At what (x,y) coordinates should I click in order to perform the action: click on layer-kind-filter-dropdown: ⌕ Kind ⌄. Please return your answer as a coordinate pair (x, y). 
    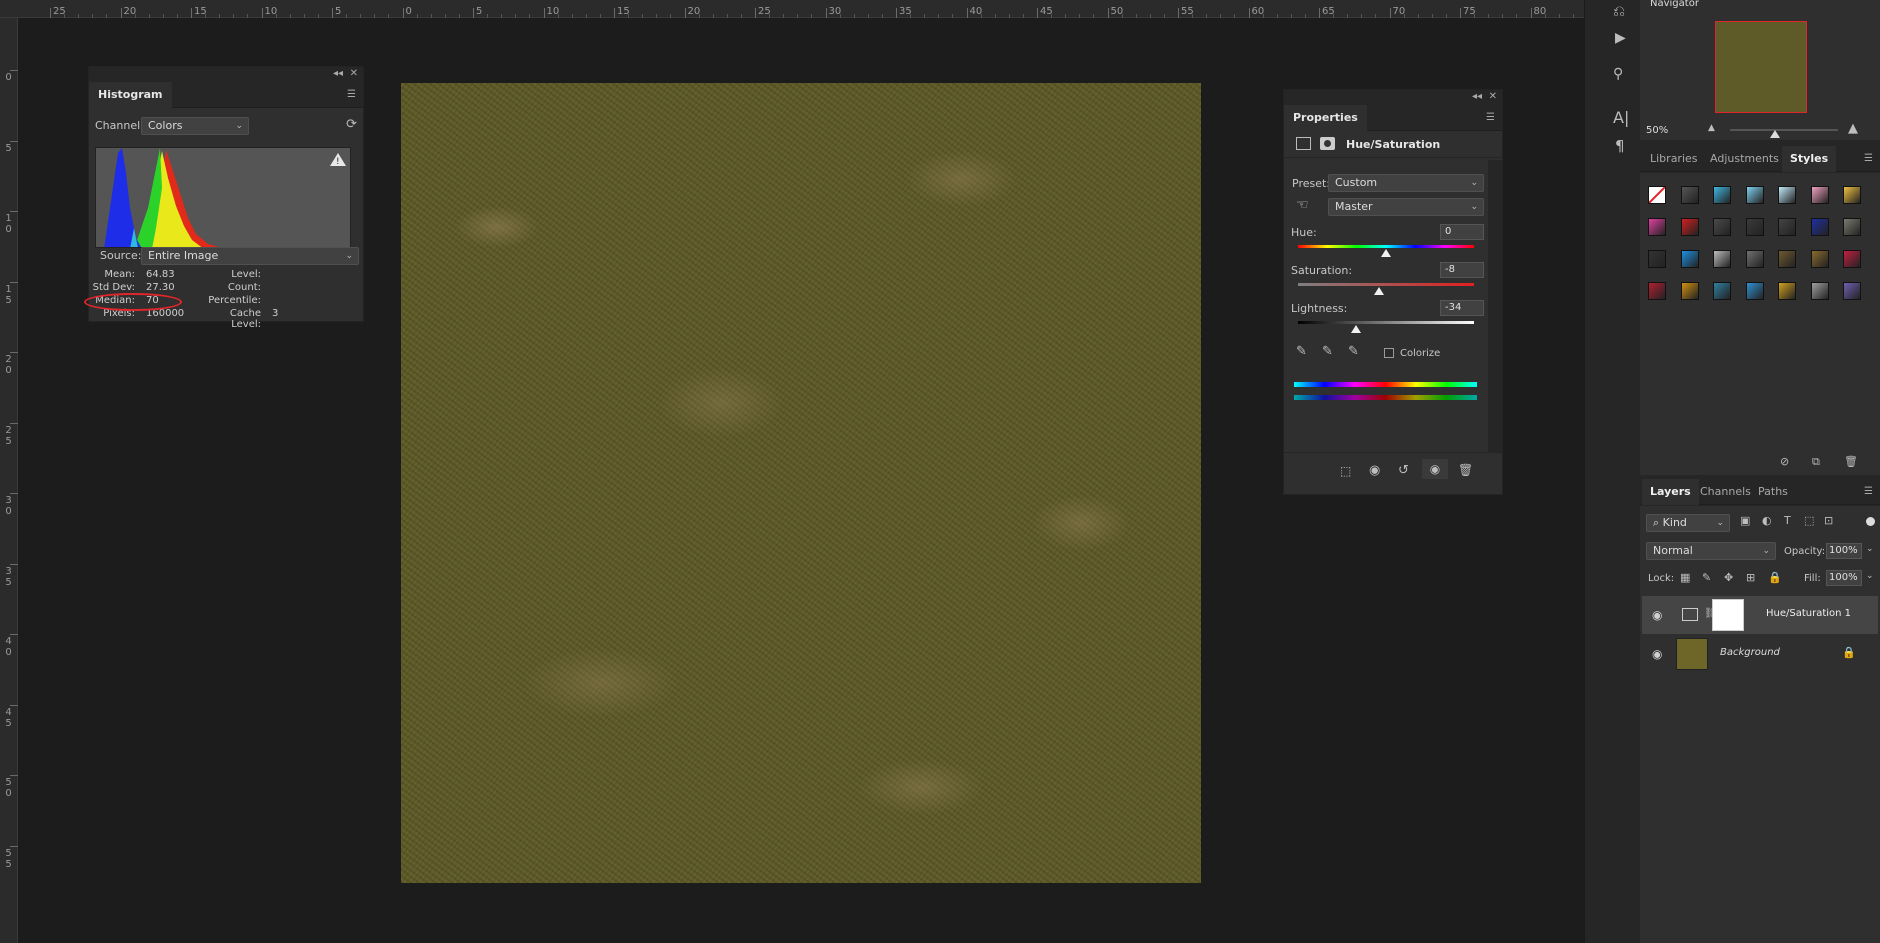
    Looking at the image, I should click on (1688, 523).